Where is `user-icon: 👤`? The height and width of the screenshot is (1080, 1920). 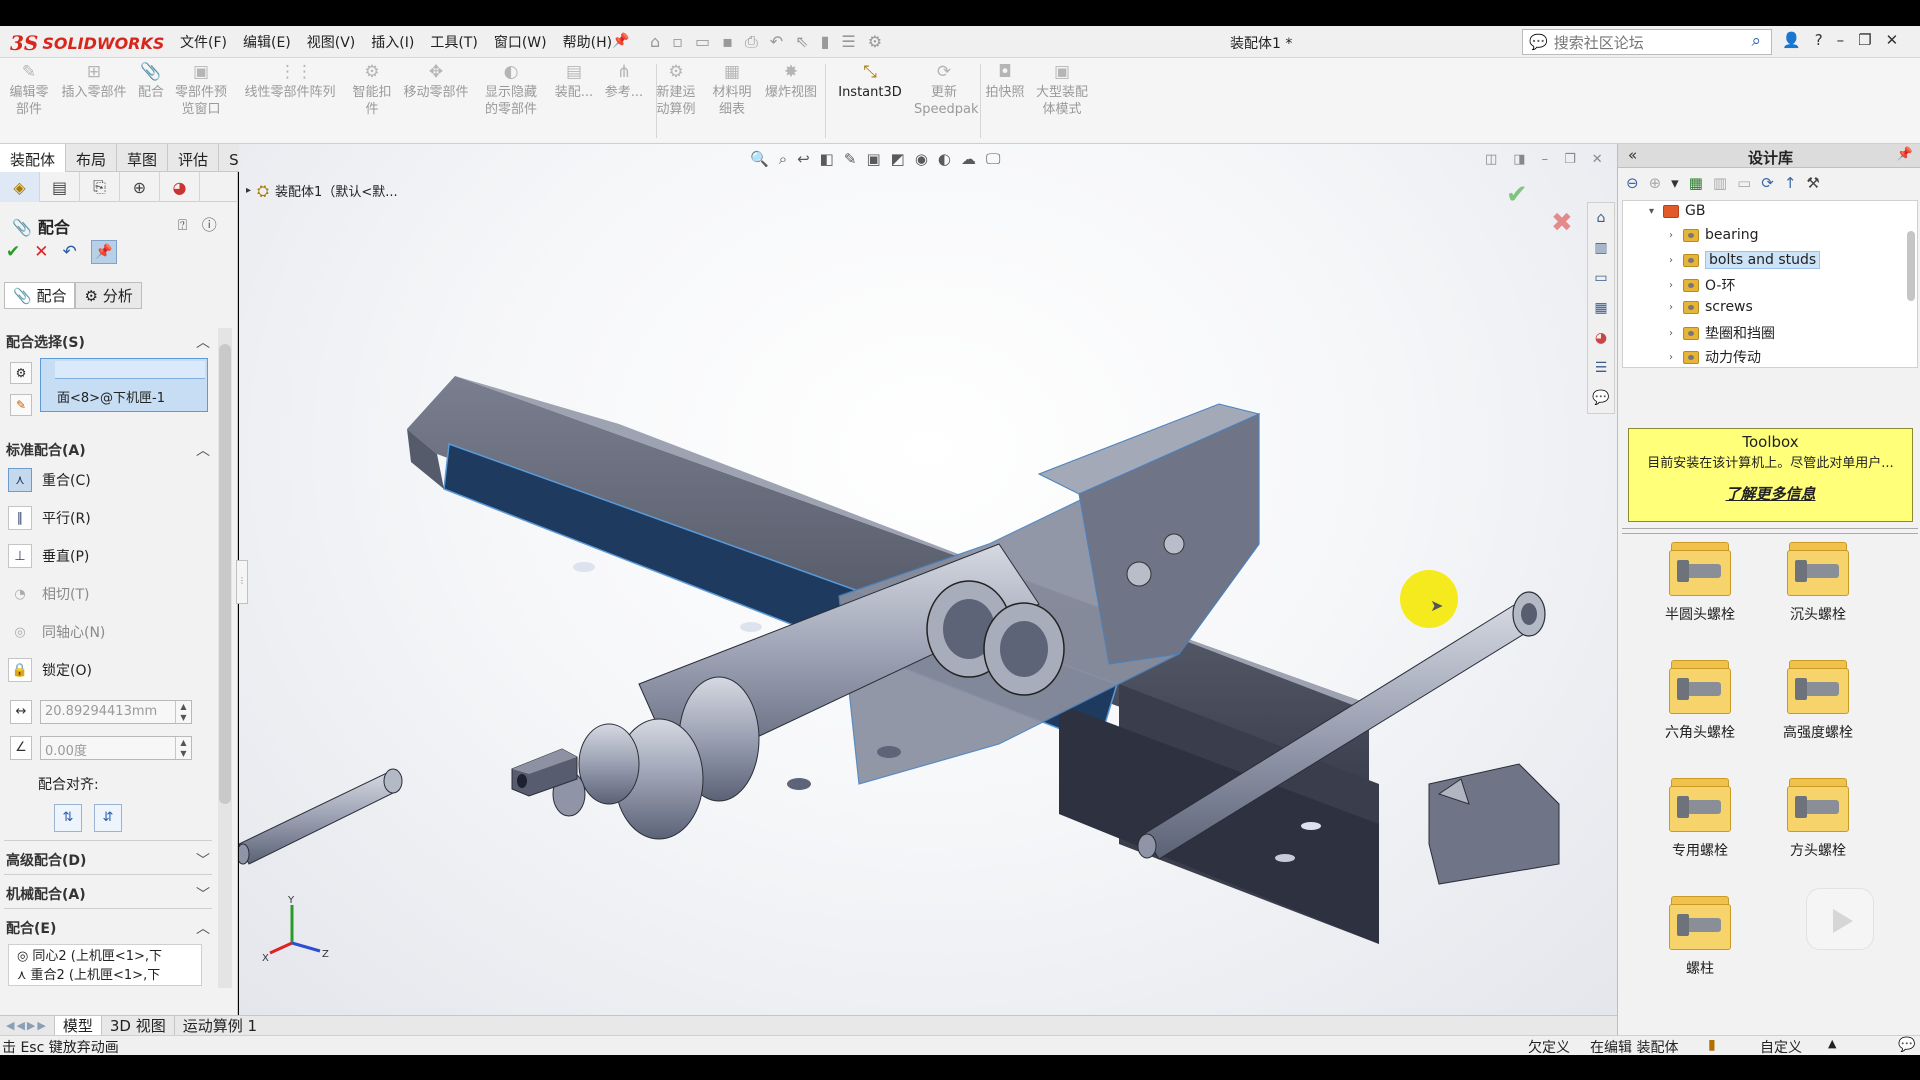
user-icon: 👤 is located at coordinates (1791, 40).